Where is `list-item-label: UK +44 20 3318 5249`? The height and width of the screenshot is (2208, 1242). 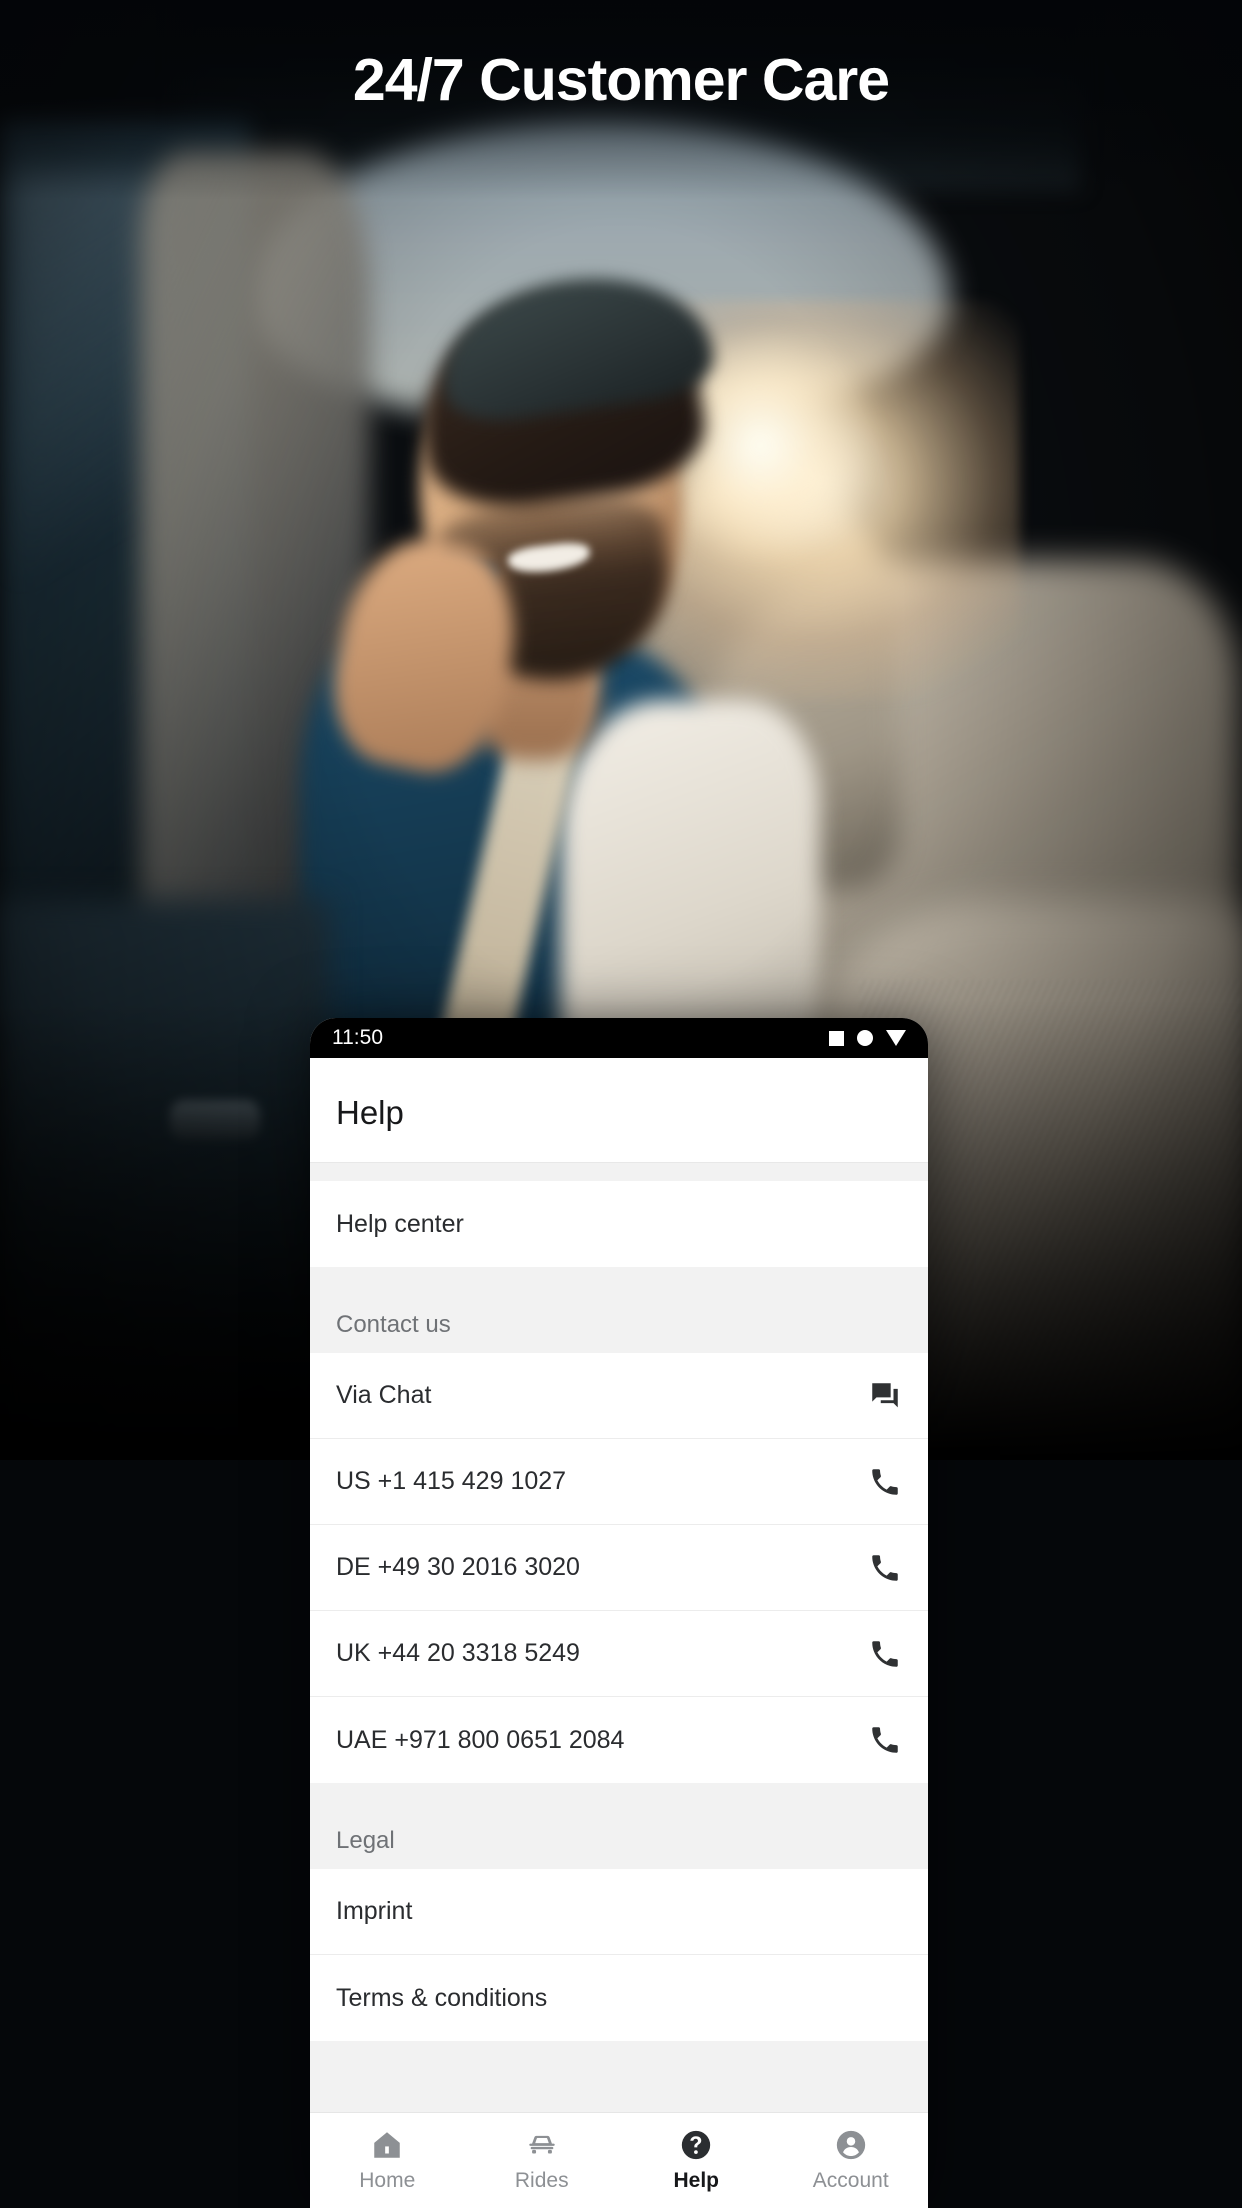 list-item-label: UK +44 20 3318 5249 is located at coordinates (458, 1653).